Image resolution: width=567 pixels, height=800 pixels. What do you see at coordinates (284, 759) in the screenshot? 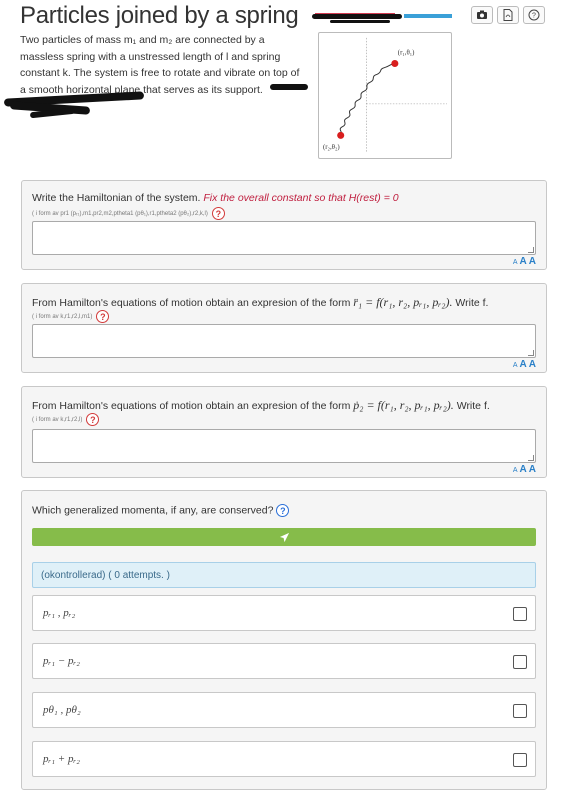
I see `option-item: pᵣ₁ + pᵣ₂` at bounding box center [284, 759].